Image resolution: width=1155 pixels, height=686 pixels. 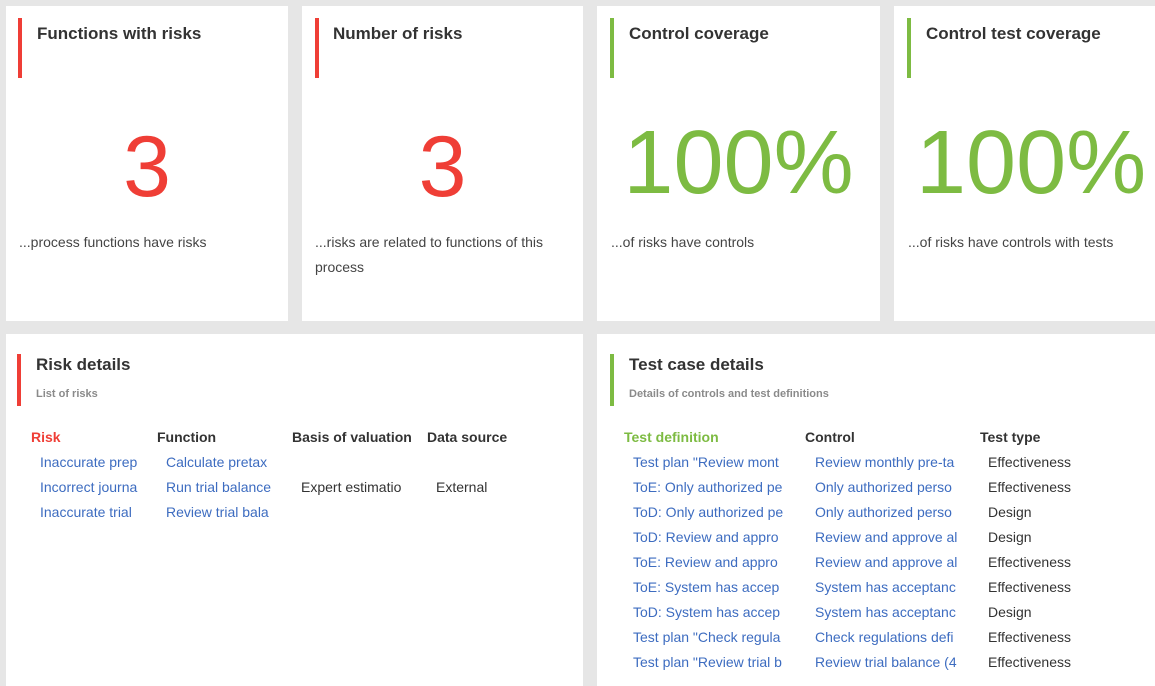 What do you see at coordinates (92, 462) in the screenshot?
I see `risk-link: Inaccurate prep` at bounding box center [92, 462].